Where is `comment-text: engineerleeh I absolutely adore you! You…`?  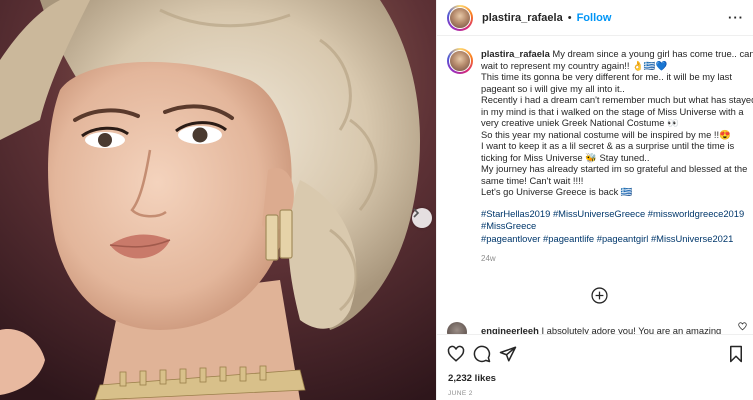
comment-text: engineerleeh I absolutely adore you! You… is located at coordinates (601, 329).